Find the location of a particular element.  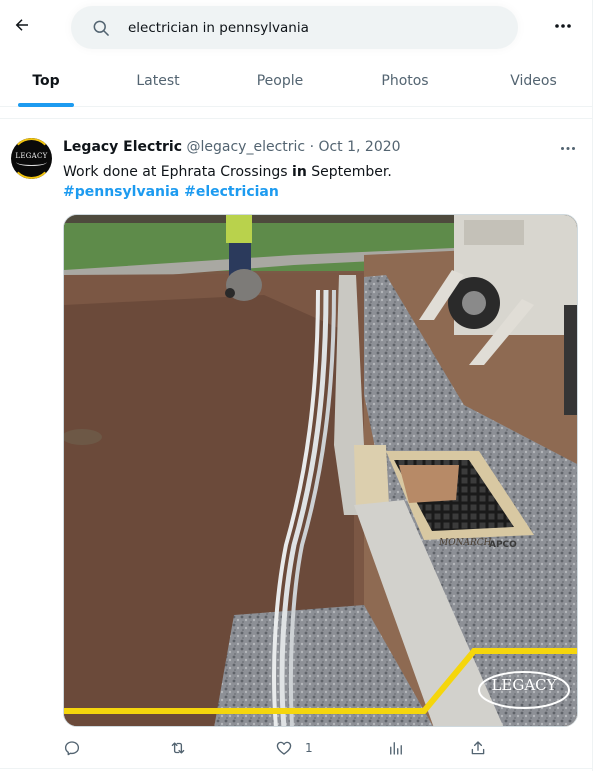

search-tabs: Top Latest People Photos Videos is located at coordinates (296, 80).